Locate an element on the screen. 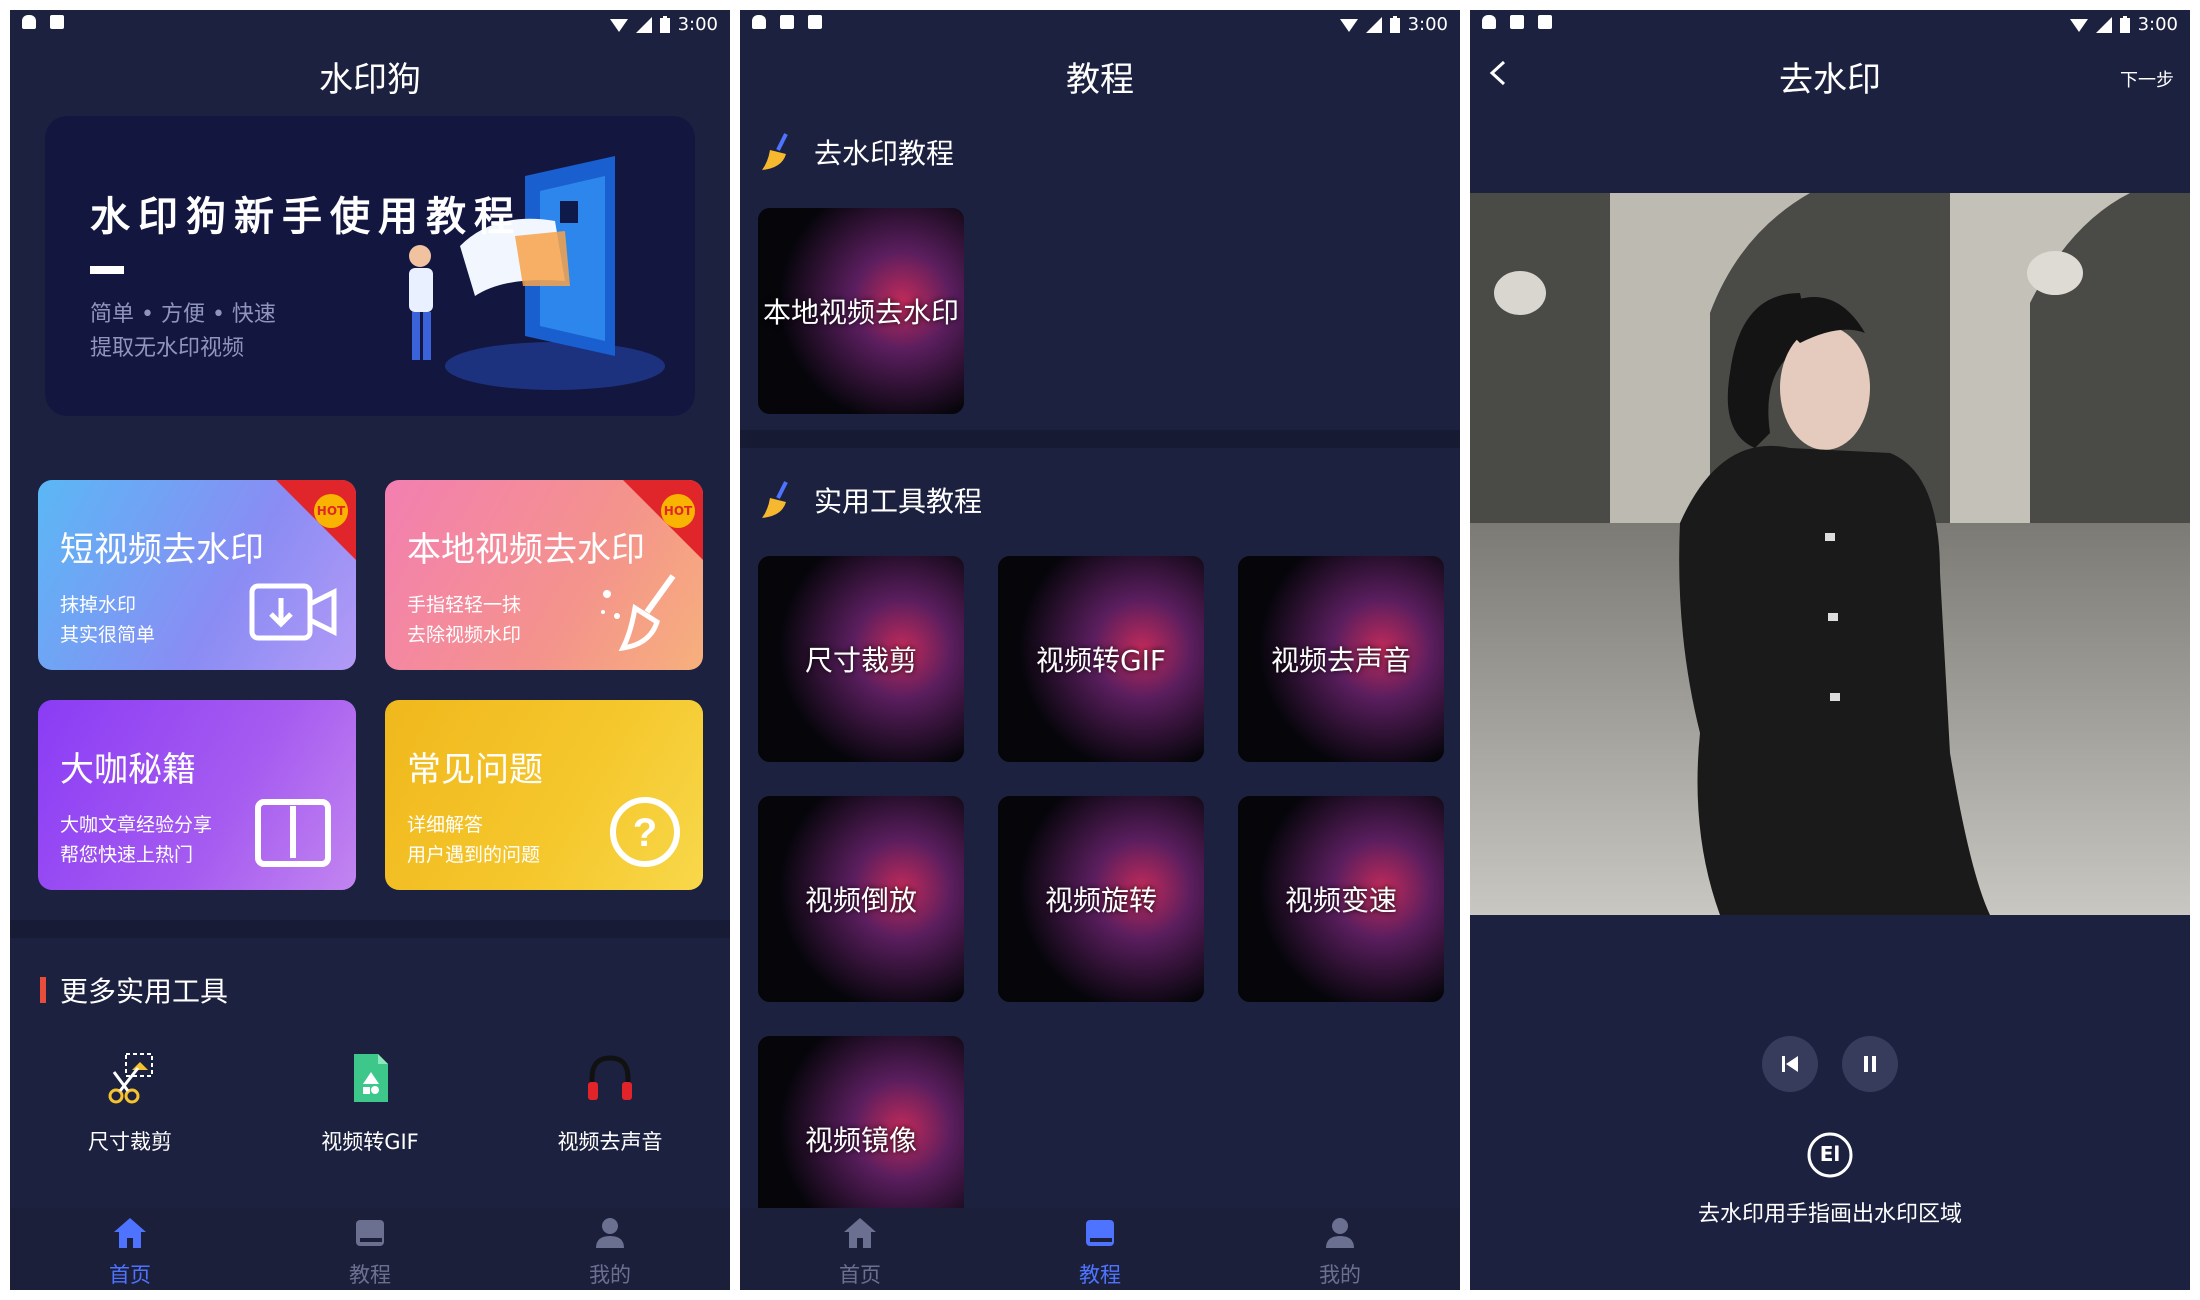 The height and width of the screenshot is (1300, 2200). tutorial-banner: 水印狗新手使用教程 简单 • 方便 • 快速 提取无水印视频 is located at coordinates (370, 266).